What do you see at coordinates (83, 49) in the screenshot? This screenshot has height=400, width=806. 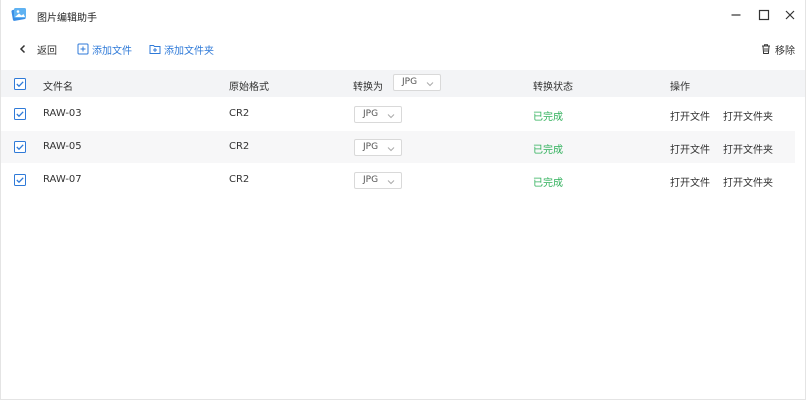 I see `add-file-icon` at bounding box center [83, 49].